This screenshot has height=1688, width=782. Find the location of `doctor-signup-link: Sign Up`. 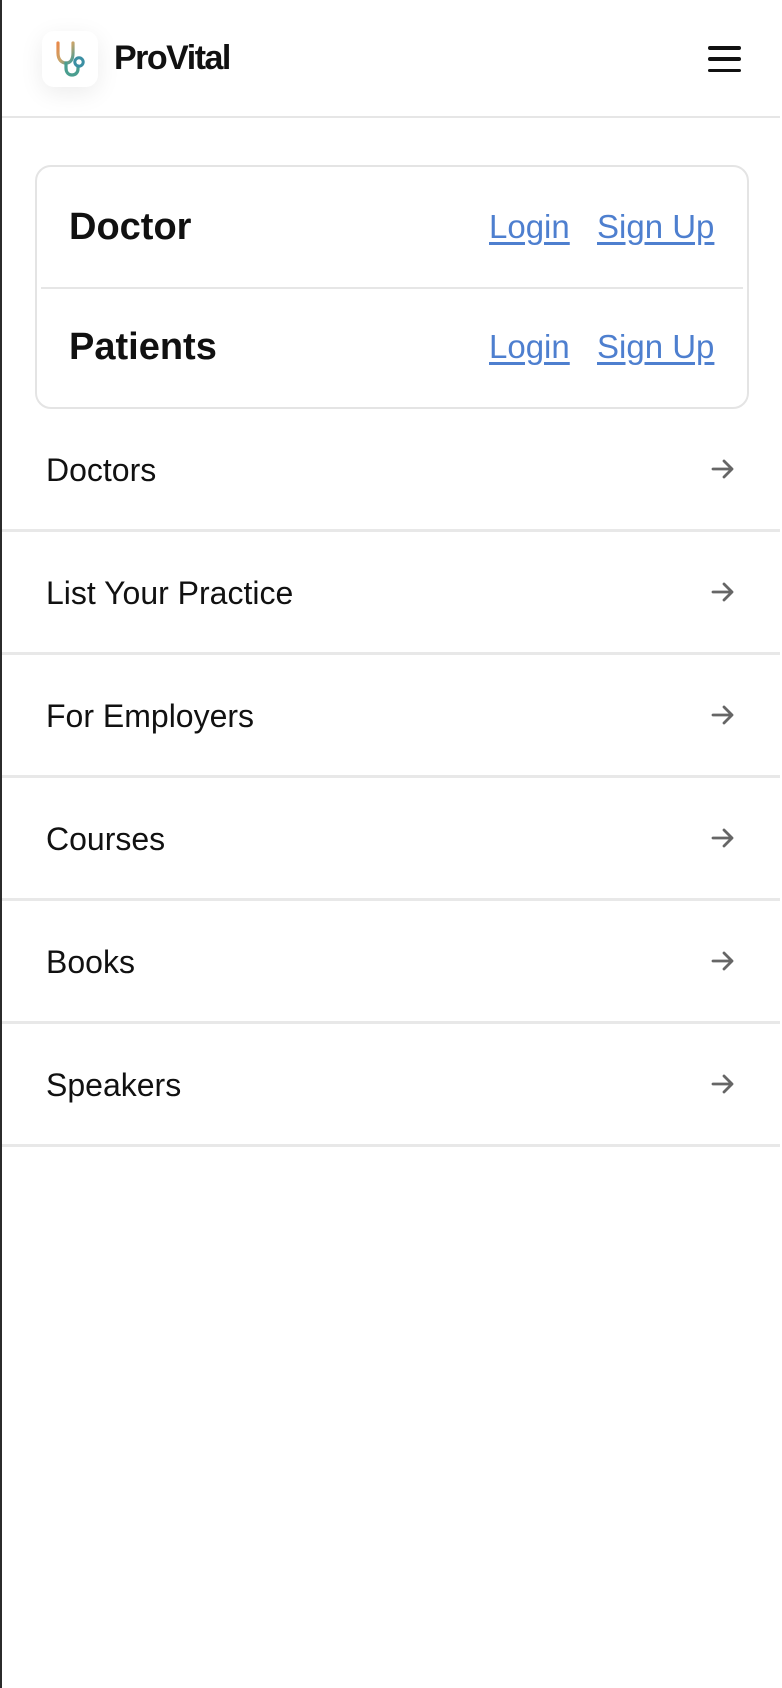

doctor-signup-link: Sign Up is located at coordinates (655, 227).